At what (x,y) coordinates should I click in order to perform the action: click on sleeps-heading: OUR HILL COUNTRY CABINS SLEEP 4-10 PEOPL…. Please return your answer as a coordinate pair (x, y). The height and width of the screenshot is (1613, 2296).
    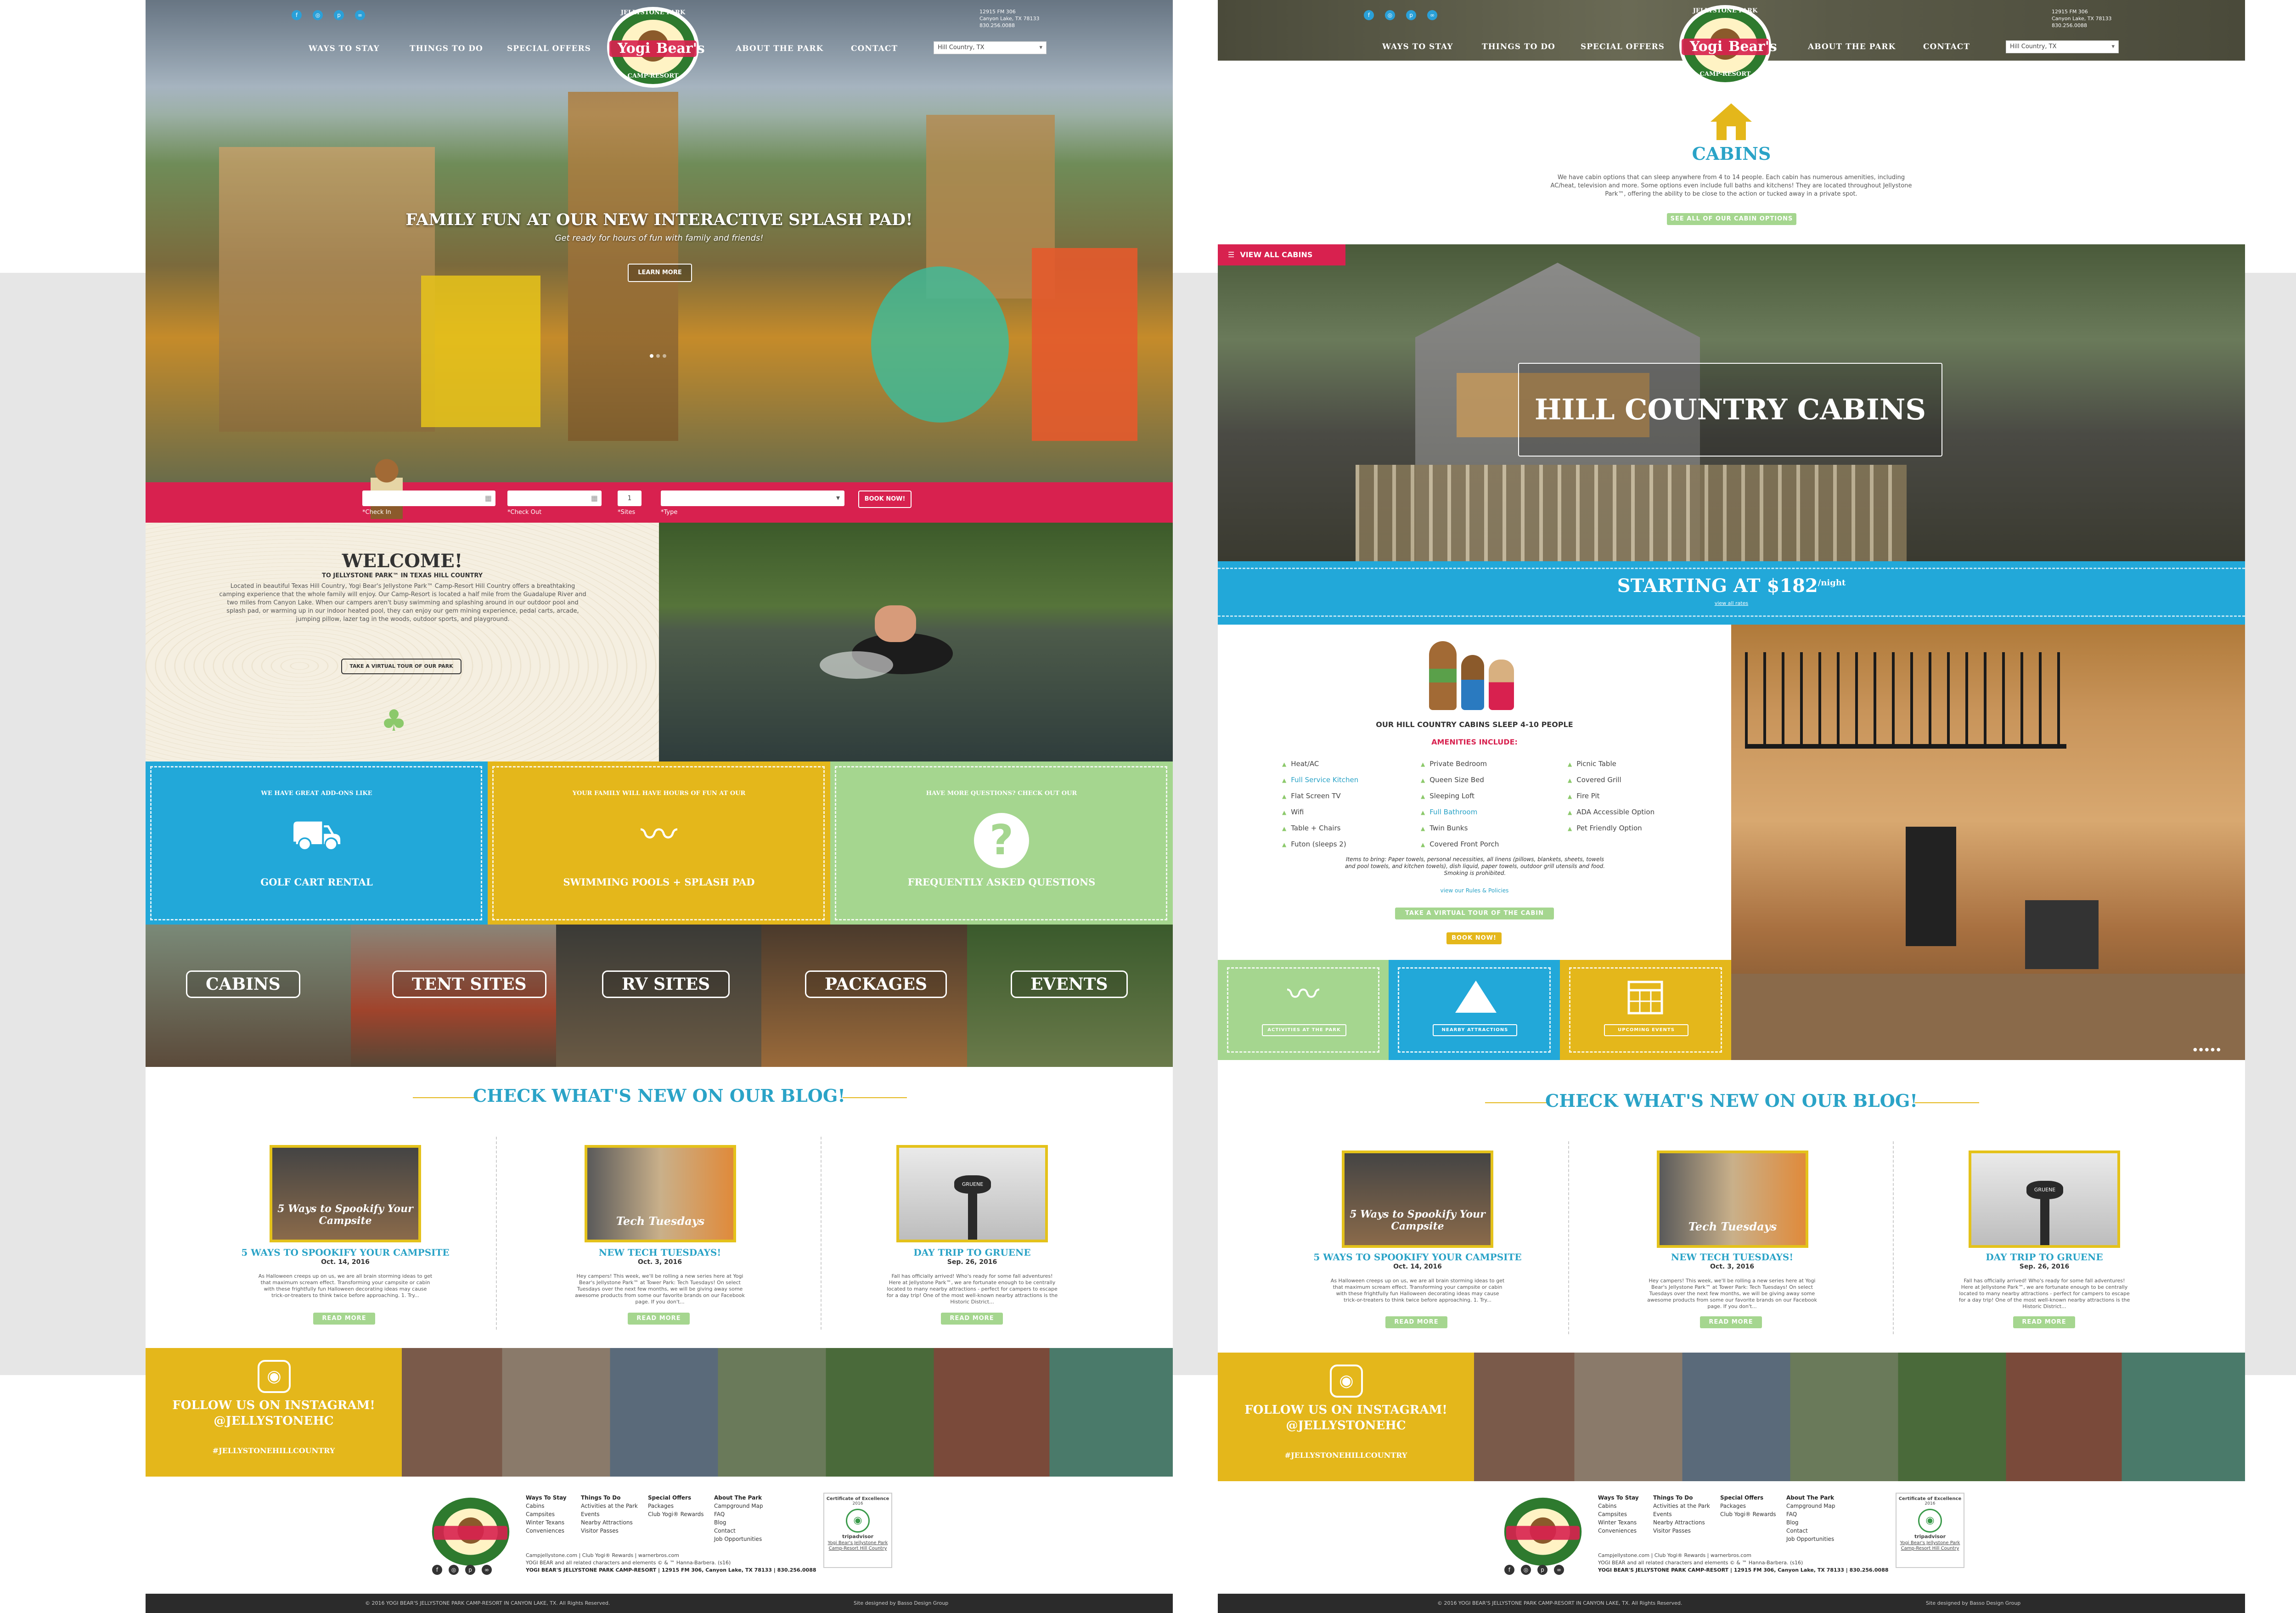
    Looking at the image, I should click on (1474, 724).